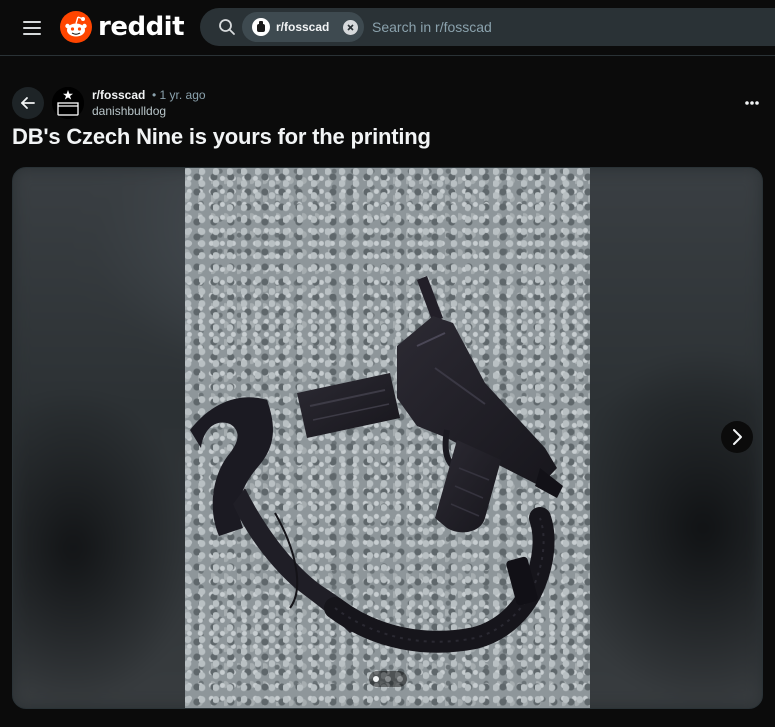 This screenshot has width=775, height=727. What do you see at coordinates (261, 27) in the screenshot?
I see `subreddit-avatar-icon` at bounding box center [261, 27].